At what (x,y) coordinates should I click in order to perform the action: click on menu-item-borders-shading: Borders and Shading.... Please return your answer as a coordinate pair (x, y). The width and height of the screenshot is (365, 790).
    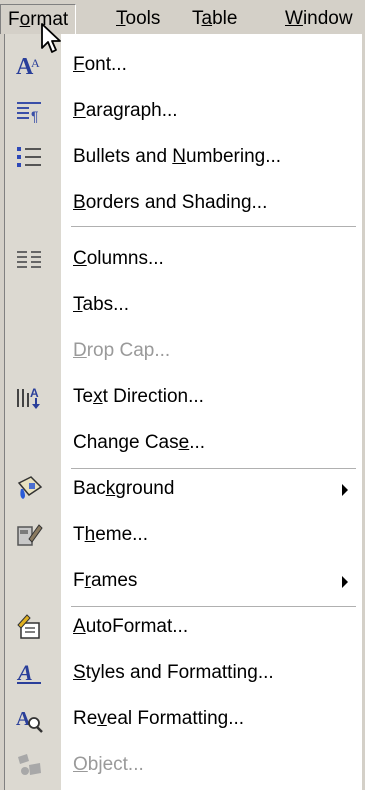
    Looking at the image, I should click on (183, 203).